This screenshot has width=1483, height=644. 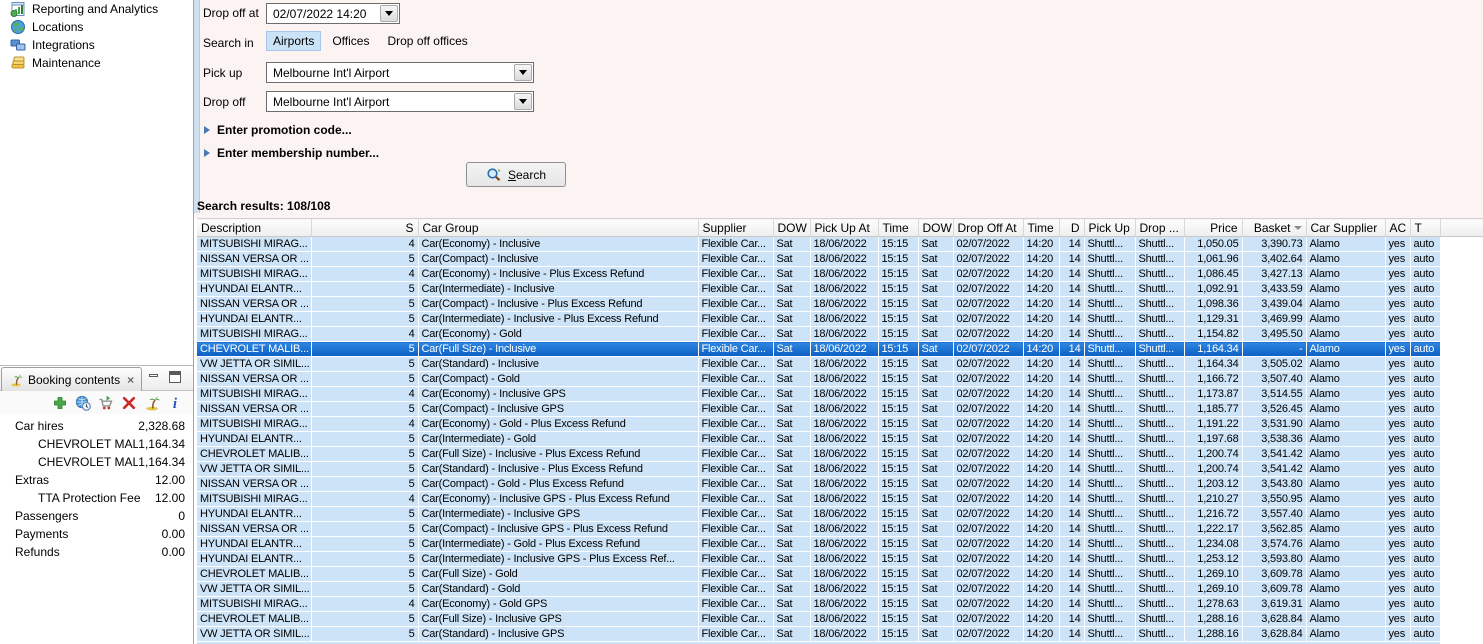 What do you see at coordinates (254, 227) in the screenshot?
I see `column-header-description: Description` at bounding box center [254, 227].